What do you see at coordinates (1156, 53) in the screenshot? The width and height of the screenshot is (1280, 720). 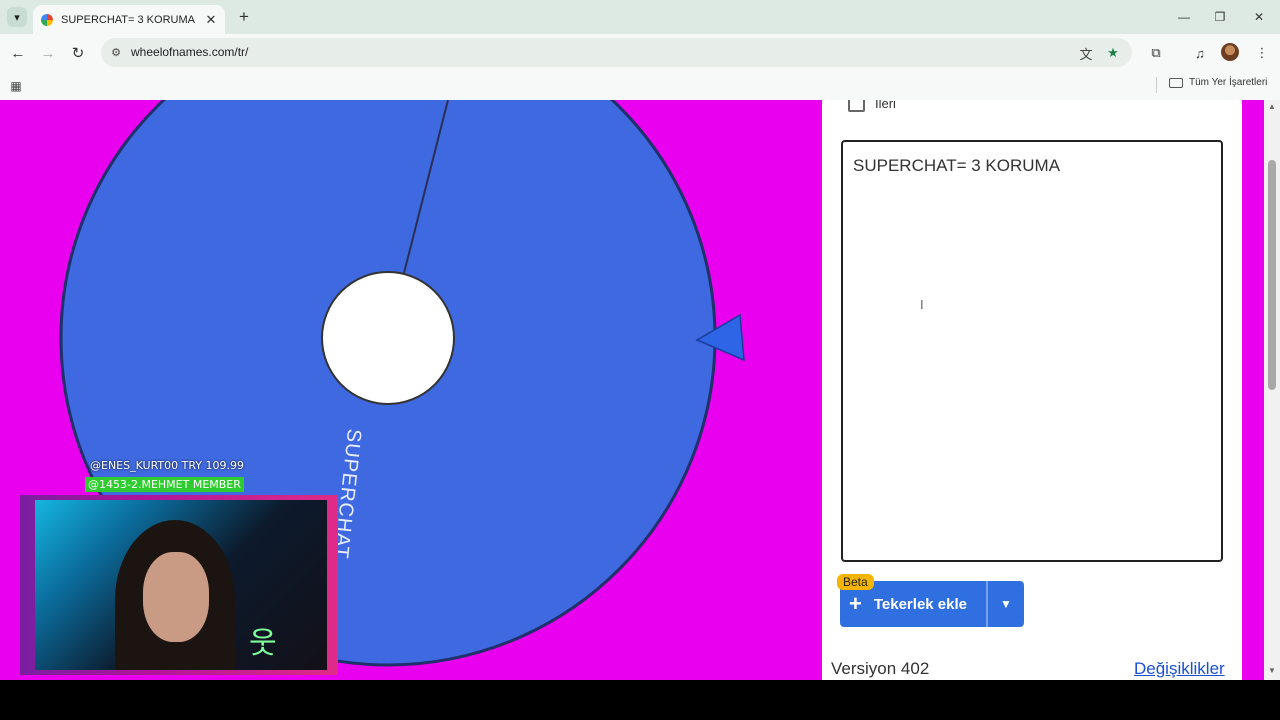 I see `extensions-icon: ⧉` at bounding box center [1156, 53].